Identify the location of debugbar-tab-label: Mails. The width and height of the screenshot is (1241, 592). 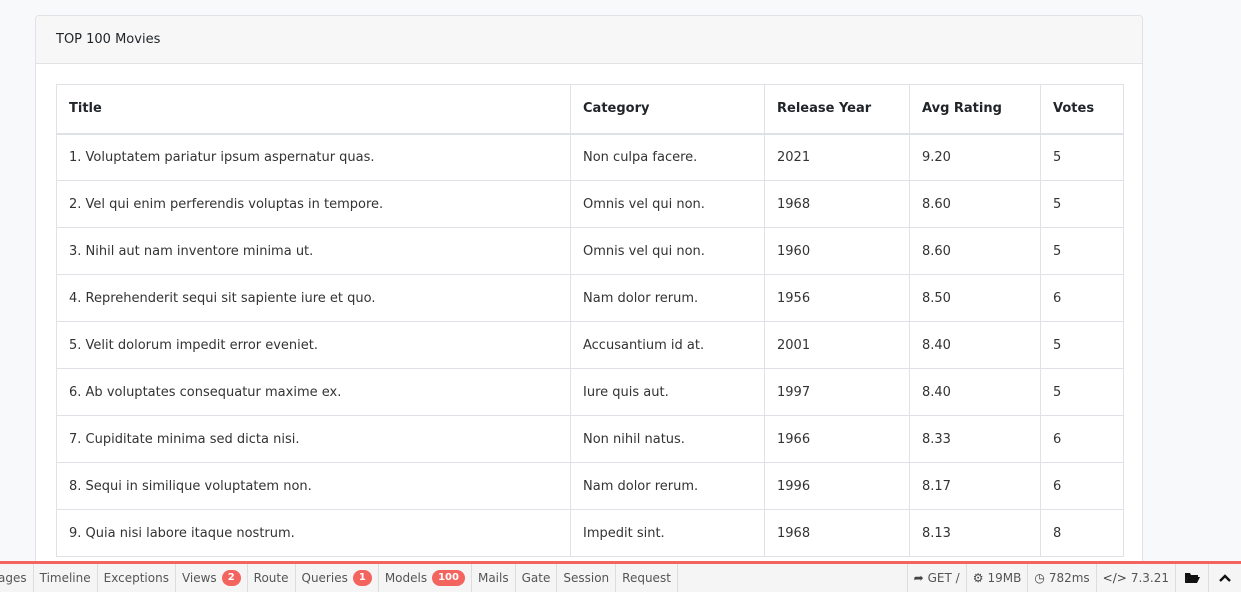
(493, 578).